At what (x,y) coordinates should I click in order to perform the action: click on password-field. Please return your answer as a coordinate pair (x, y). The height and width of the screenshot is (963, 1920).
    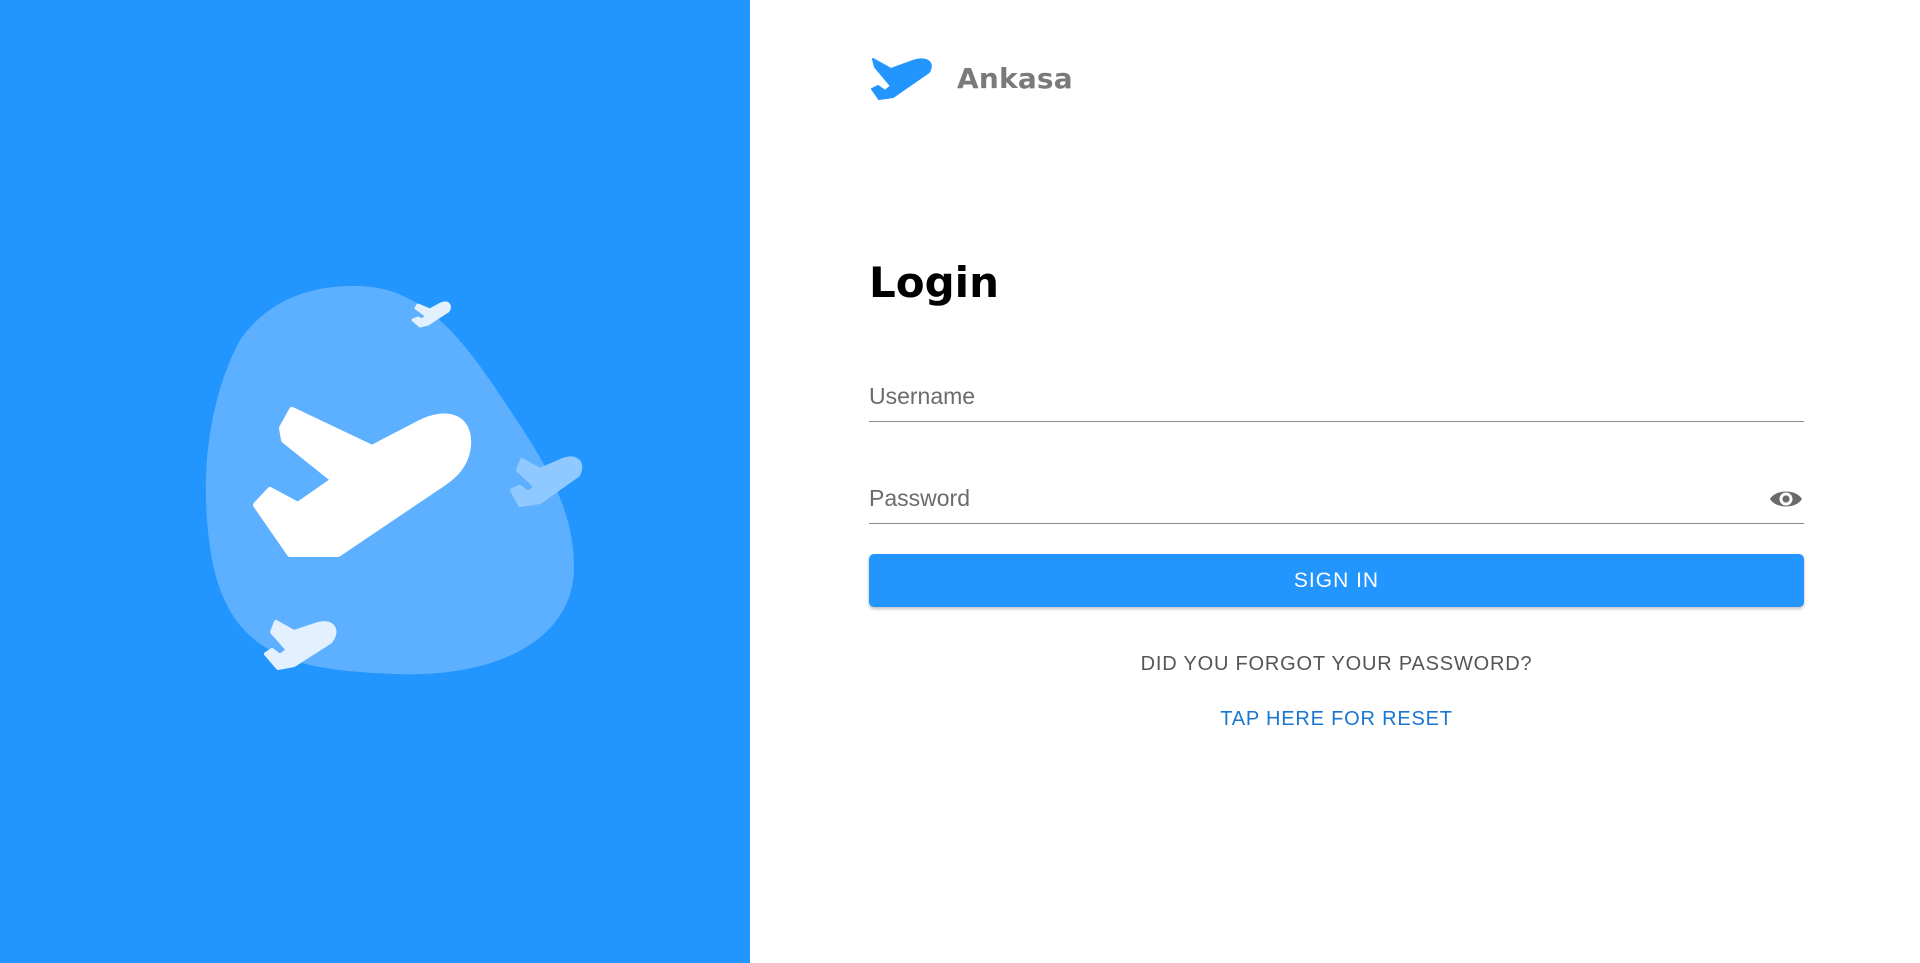
    Looking at the image, I should click on (1336, 499).